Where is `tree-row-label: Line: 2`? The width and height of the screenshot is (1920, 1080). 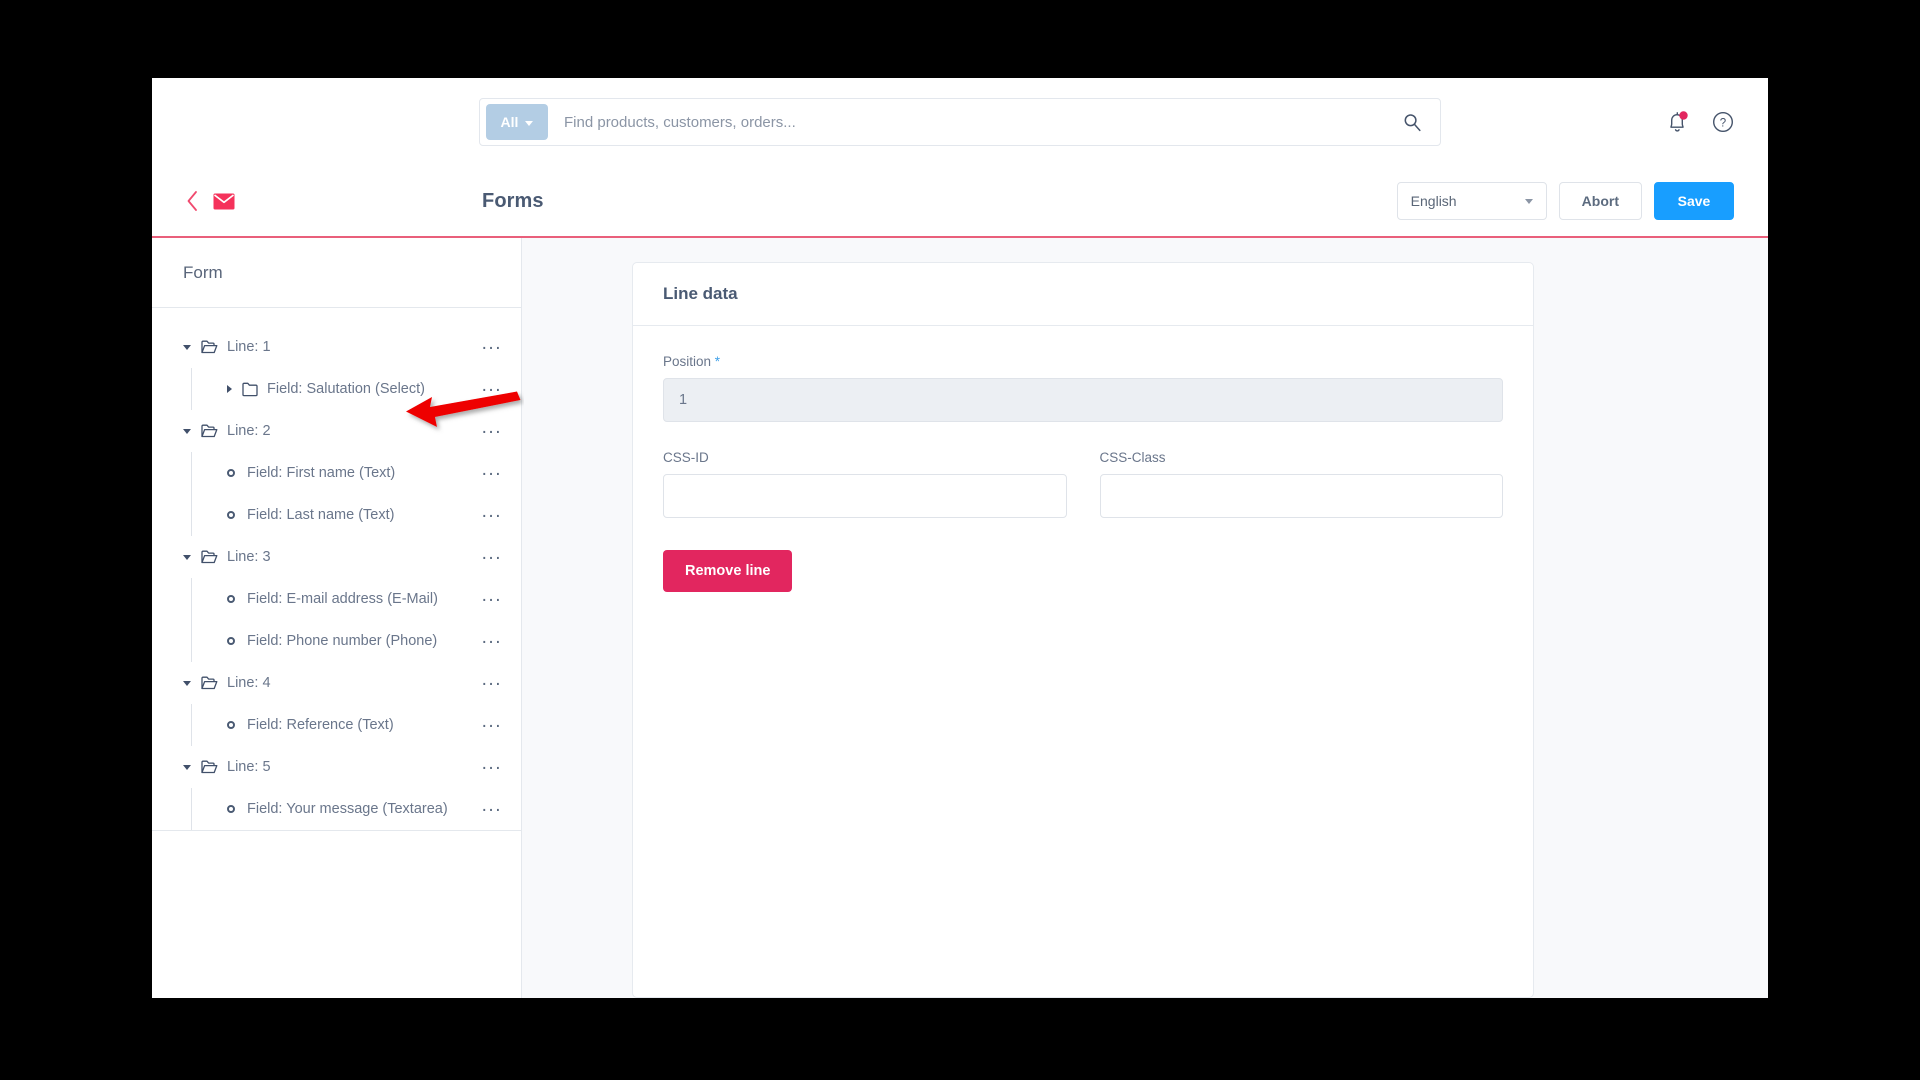
tree-row-label: Line: 2 is located at coordinates (249, 431).